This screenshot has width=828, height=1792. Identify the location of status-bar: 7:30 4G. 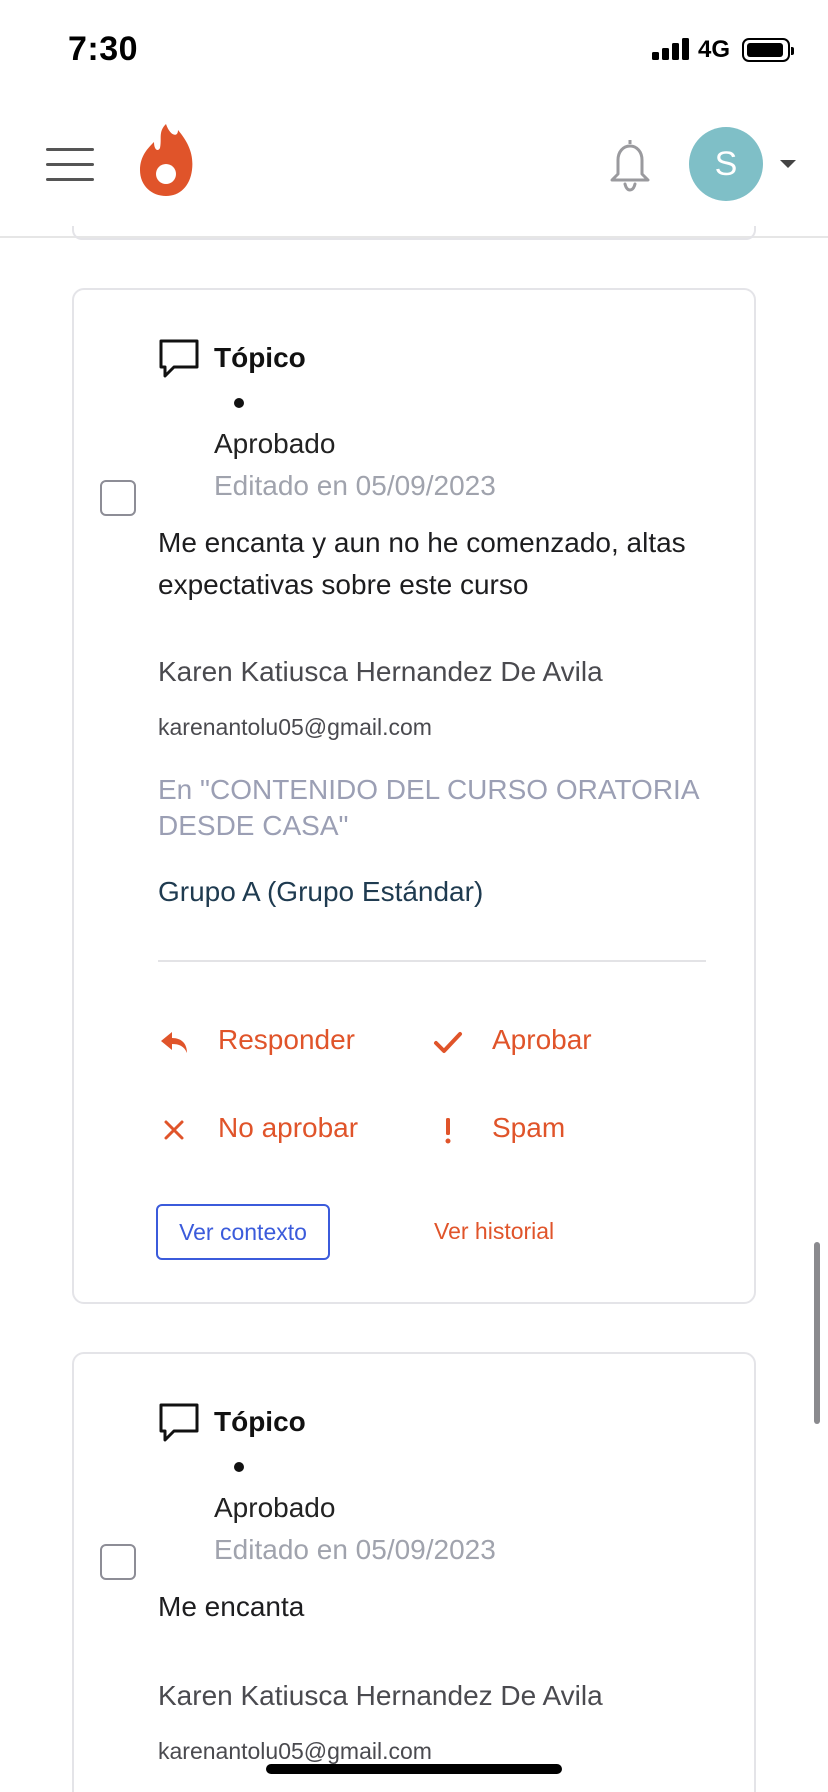
(414, 50).